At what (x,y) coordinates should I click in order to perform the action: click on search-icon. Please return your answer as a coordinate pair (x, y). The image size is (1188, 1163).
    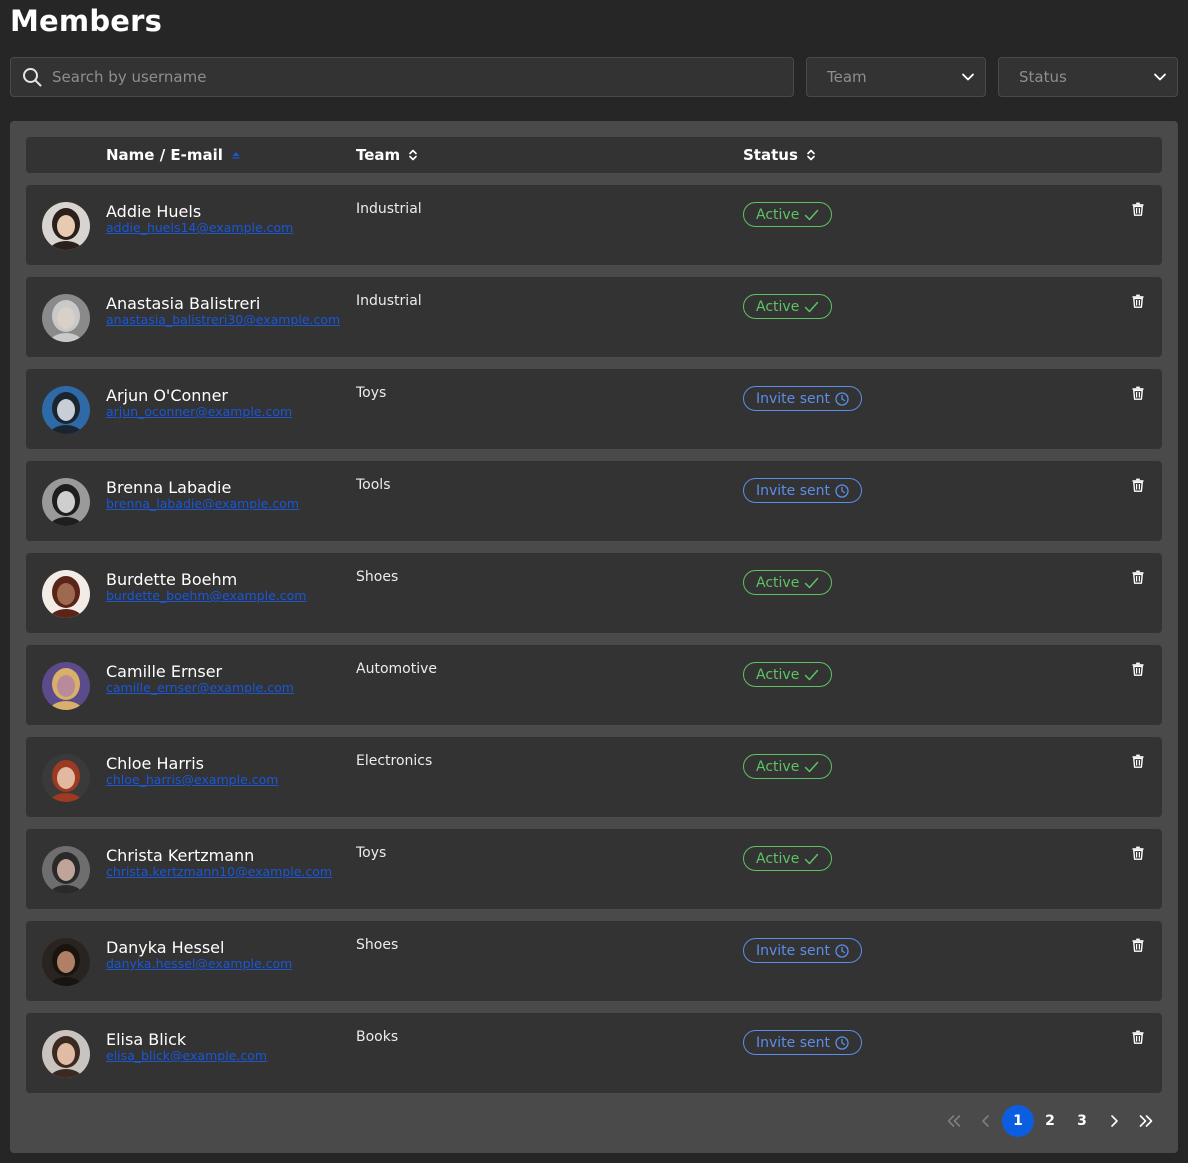
    Looking at the image, I should click on (32, 77).